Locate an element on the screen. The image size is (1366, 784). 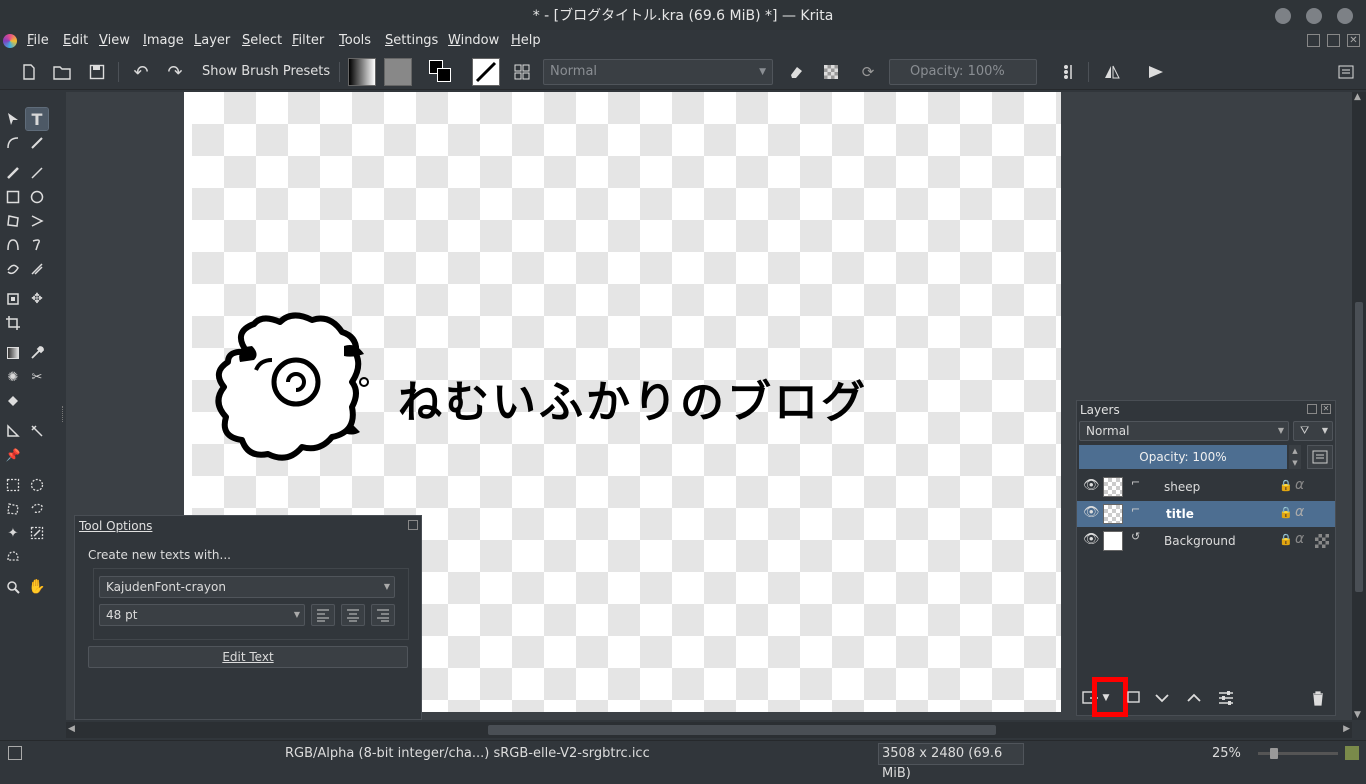
toolbox-splitter is located at coordinates (63, 414).